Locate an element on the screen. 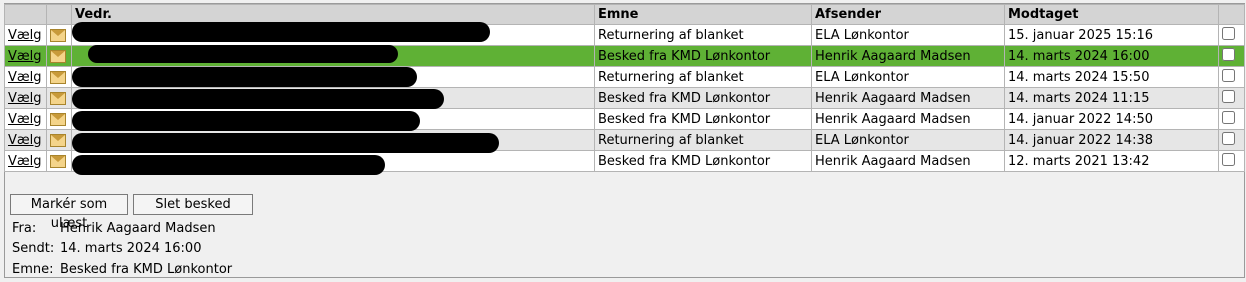 This screenshot has height=282, width=1246. column-header-afsender: Afsender is located at coordinates (908, 14).